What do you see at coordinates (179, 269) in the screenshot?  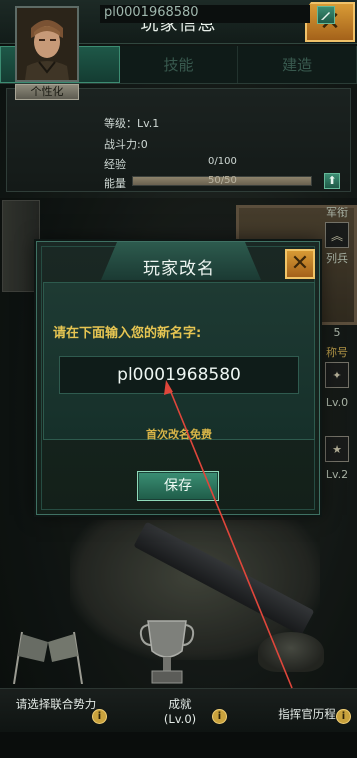 I see `dialog-title: 玩家改名` at bounding box center [179, 269].